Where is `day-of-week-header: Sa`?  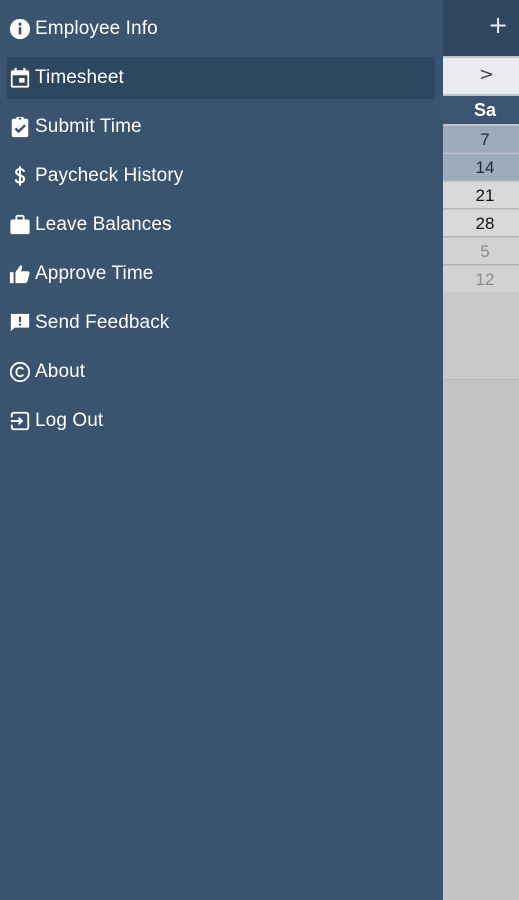
day-of-week-header: Sa is located at coordinates (481, 110).